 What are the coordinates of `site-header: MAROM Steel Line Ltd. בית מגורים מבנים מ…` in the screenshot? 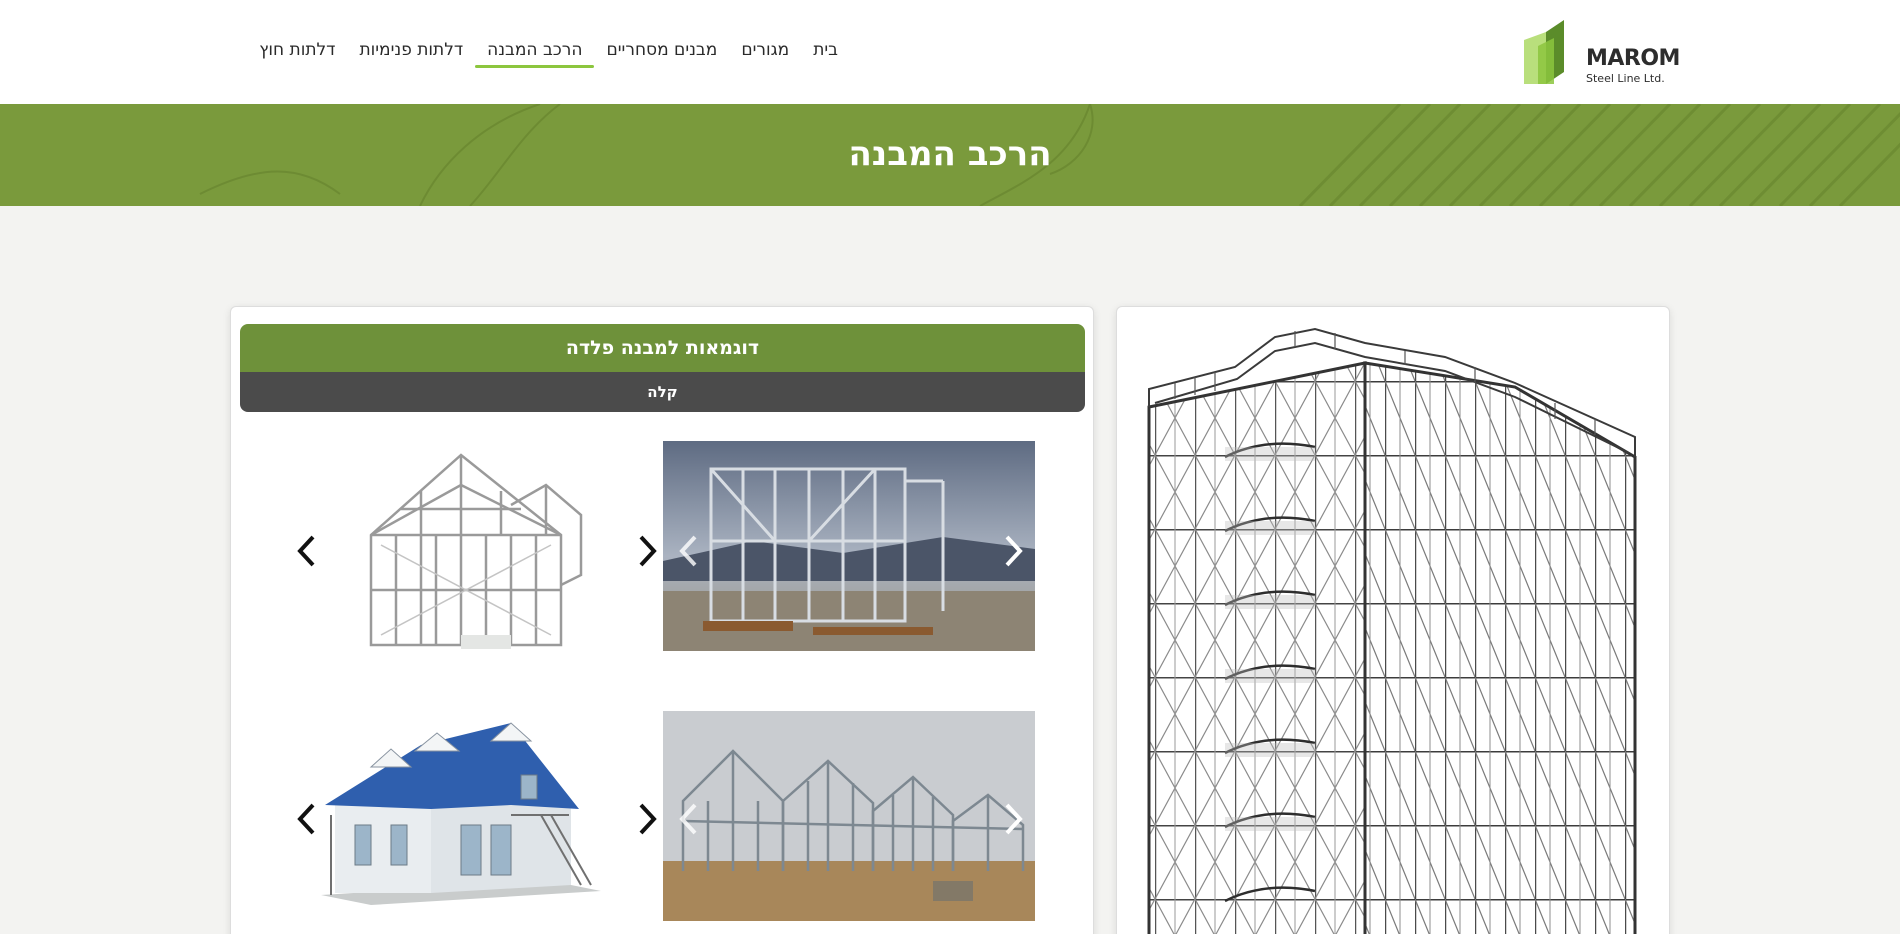 It's located at (950, 52).